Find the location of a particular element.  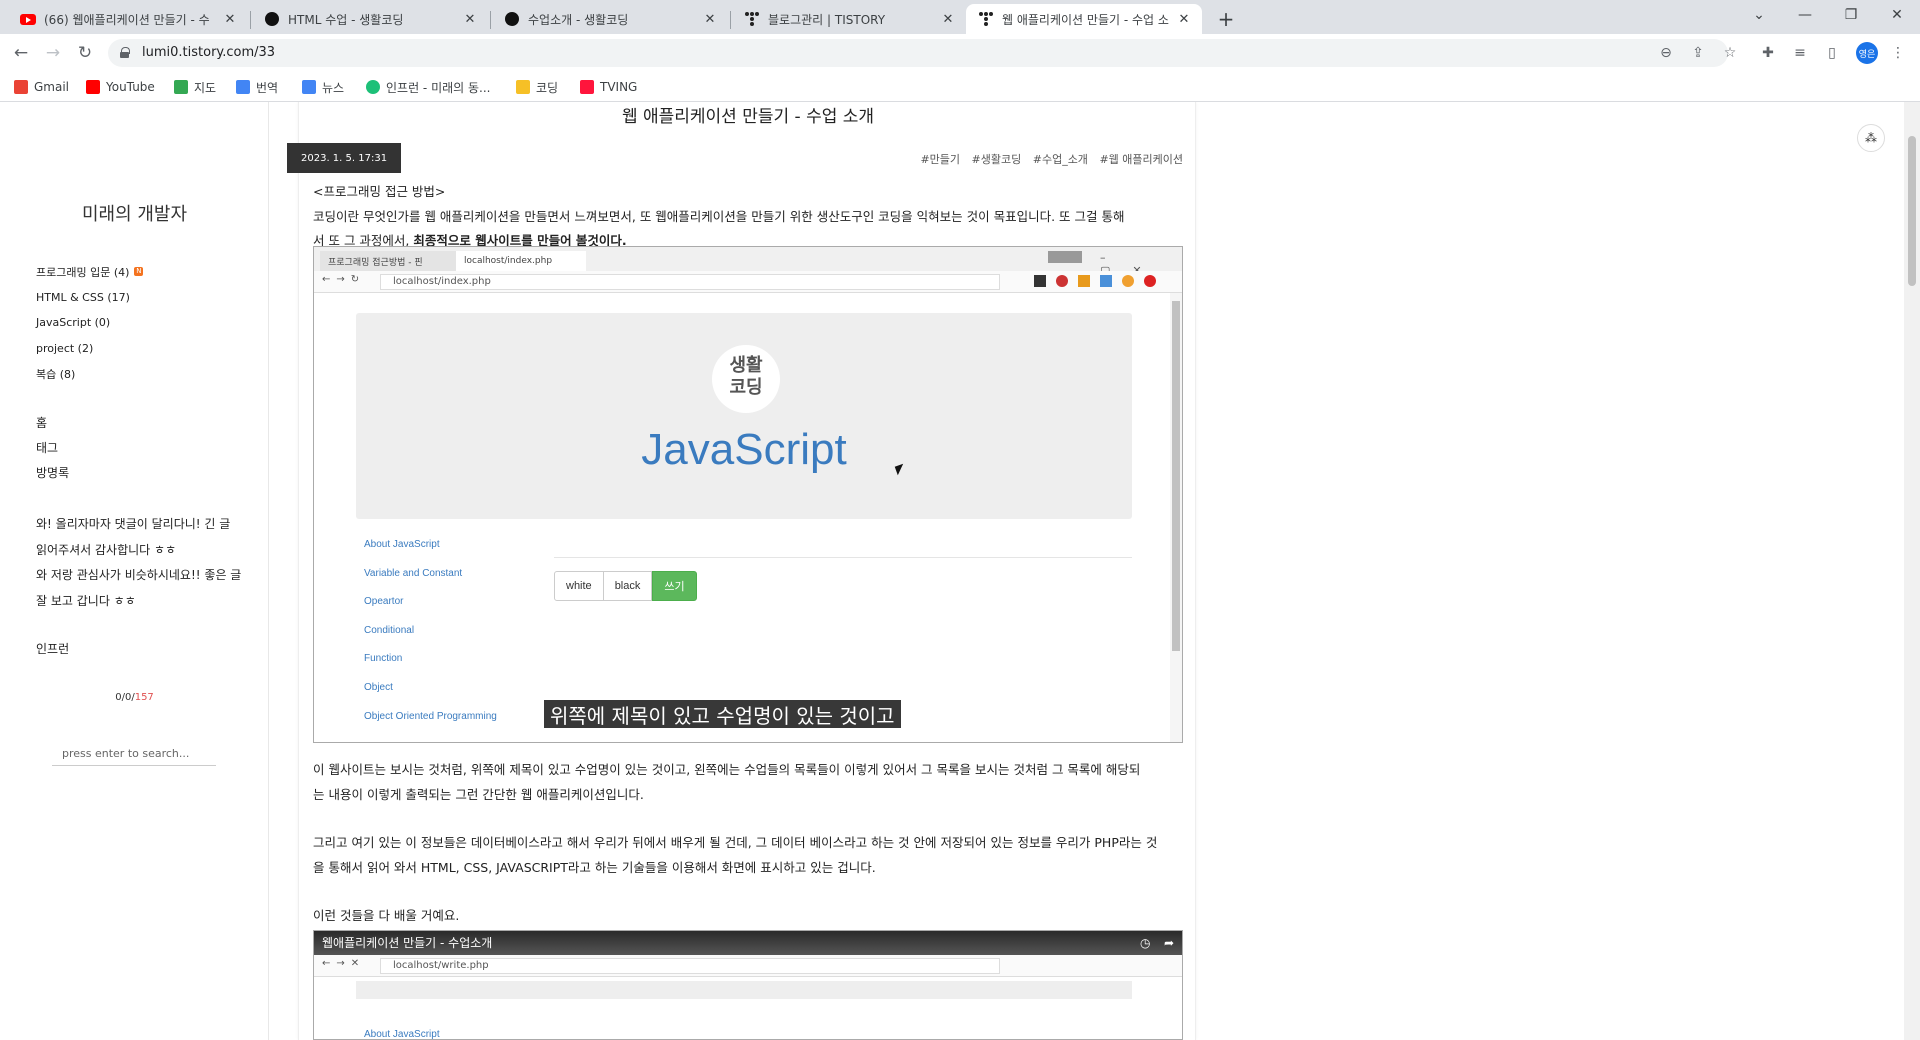

window-close-button: ✕ is located at coordinates (1897, 15).